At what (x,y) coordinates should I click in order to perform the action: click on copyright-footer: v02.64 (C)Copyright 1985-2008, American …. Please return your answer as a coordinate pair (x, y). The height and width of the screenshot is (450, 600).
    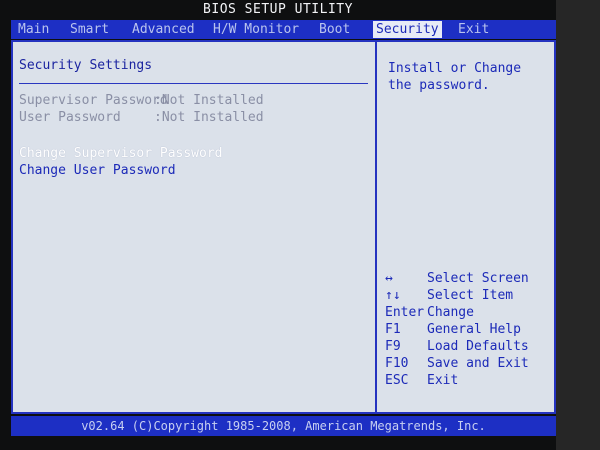
    Looking at the image, I should click on (283, 426).